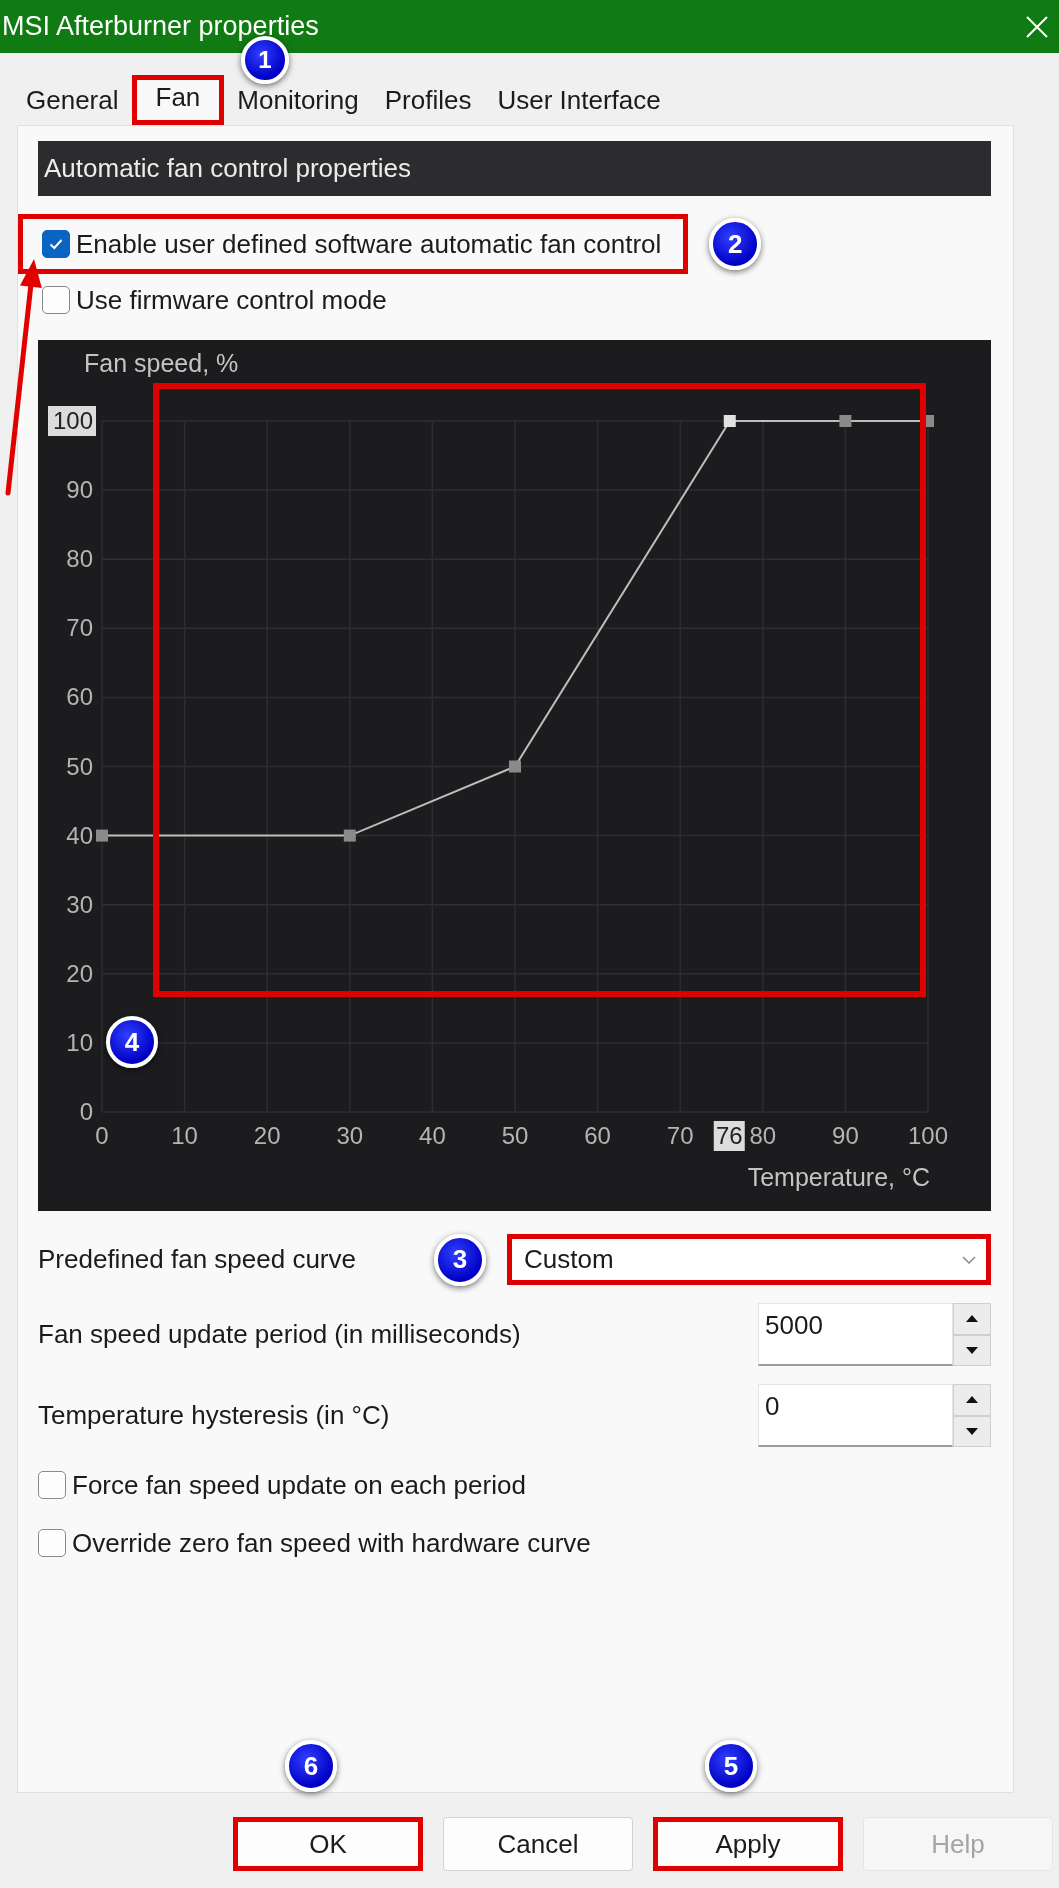 The height and width of the screenshot is (1888, 1059). What do you see at coordinates (72, 421) in the screenshot?
I see `cursor-y-label: 100` at bounding box center [72, 421].